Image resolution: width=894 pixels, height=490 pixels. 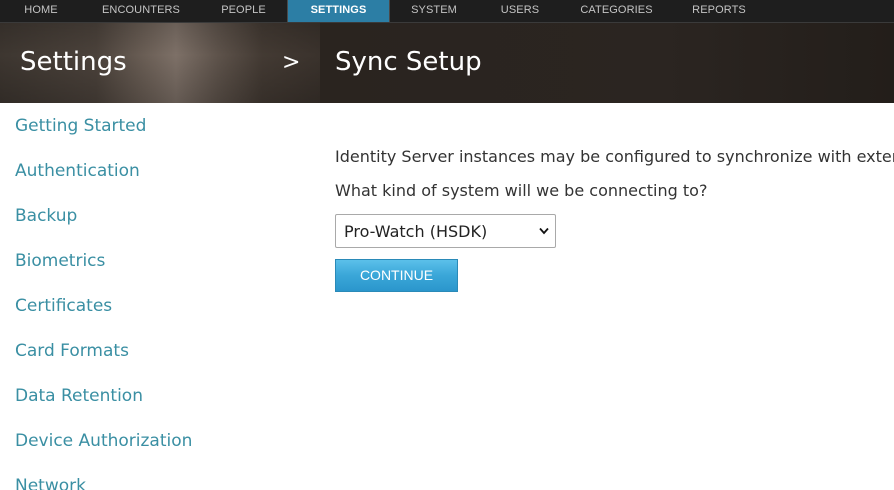 What do you see at coordinates (434, 11) in the screenshot?
I see `nav-tab-system: SYSTEM` at bounding box center [434, 11].